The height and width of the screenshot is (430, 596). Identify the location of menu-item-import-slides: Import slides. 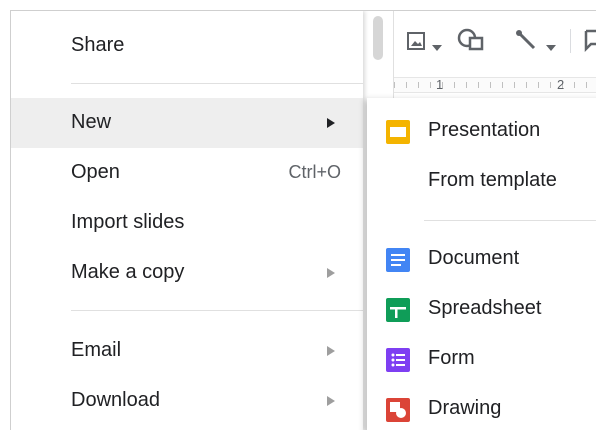
(187, 223).